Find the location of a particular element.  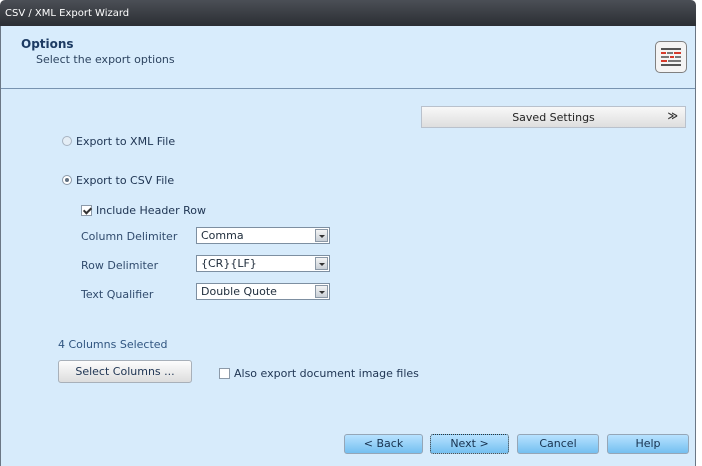

window-title: CSV / XML Export Wizard is located at coordinates (67, 13).